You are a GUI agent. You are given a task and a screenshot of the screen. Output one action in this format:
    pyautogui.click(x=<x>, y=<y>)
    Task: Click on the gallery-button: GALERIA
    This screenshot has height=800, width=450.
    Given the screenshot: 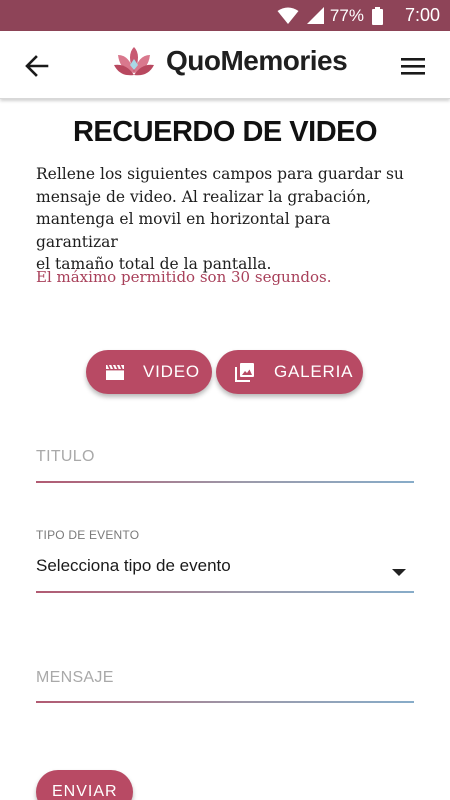 What is the action you would take?
    pyautogui.click(x=289, y=372)
    